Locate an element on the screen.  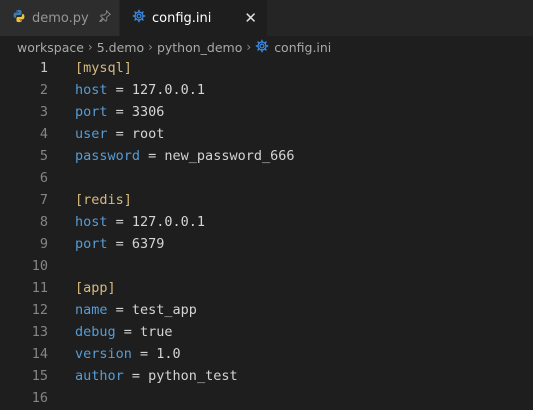
config-key: password is located at coordinates (108, 156).